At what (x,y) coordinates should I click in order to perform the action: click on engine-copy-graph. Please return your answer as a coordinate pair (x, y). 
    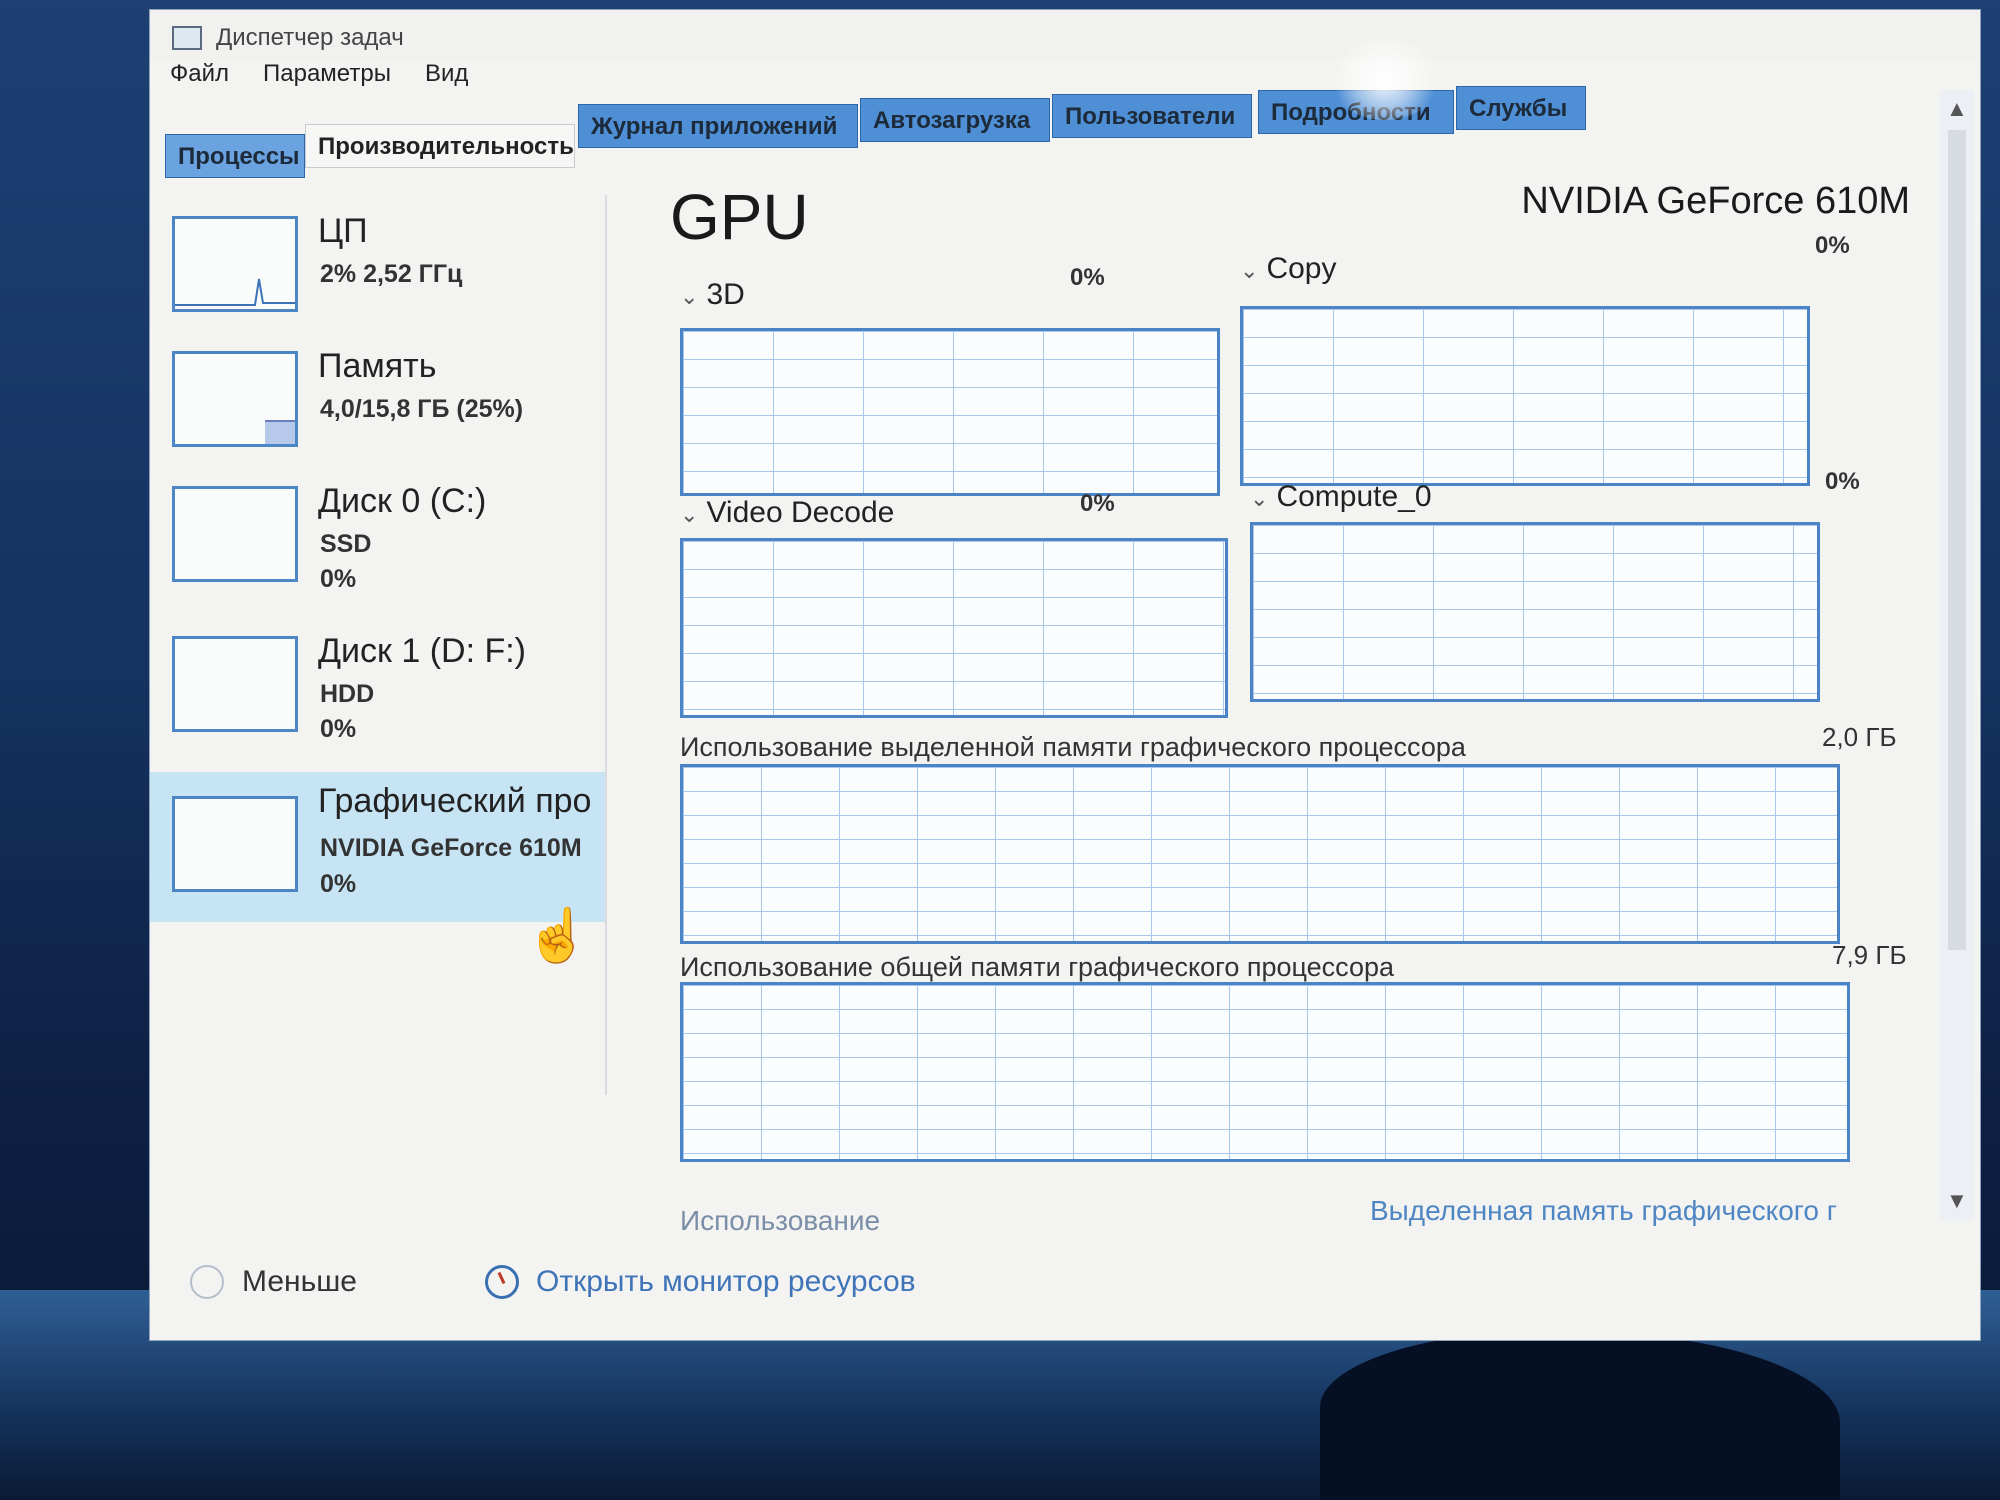
    Looking at the image, I should click on (1525, 396).